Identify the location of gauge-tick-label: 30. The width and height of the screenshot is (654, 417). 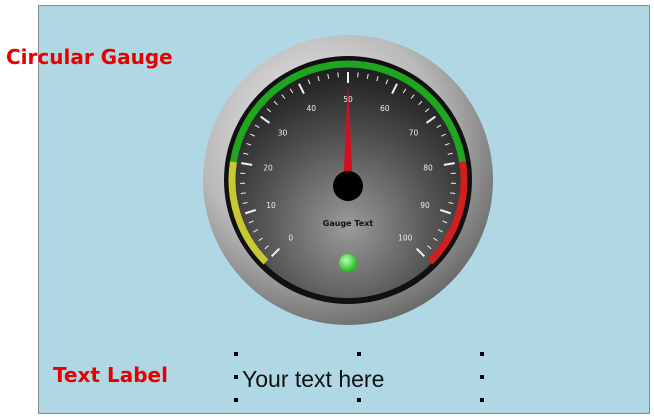
(283, 132).